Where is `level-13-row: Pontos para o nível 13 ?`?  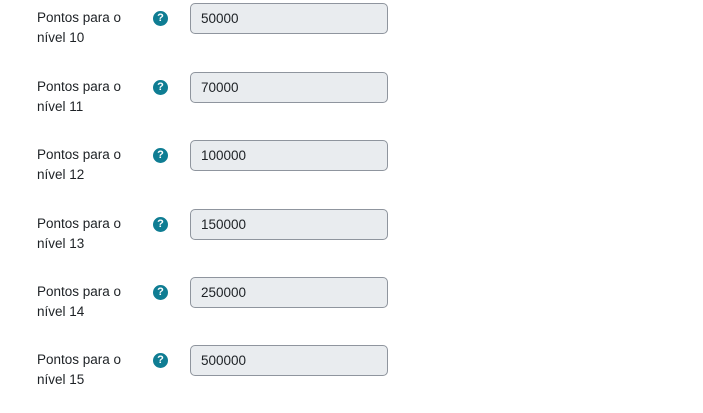
level-13-row: Pontos para o nível 13 ? is located at coordinates (351, 236).